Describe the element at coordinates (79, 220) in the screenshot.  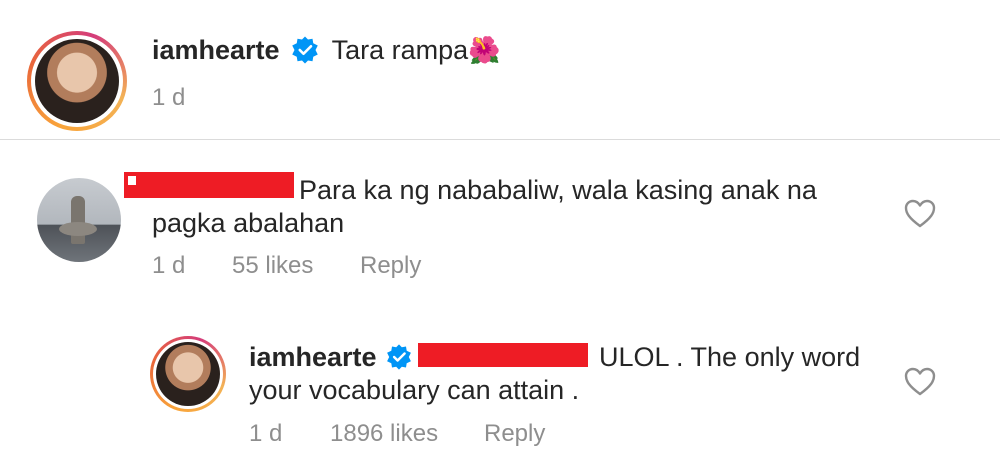
I see `comment-avatar` at that location.